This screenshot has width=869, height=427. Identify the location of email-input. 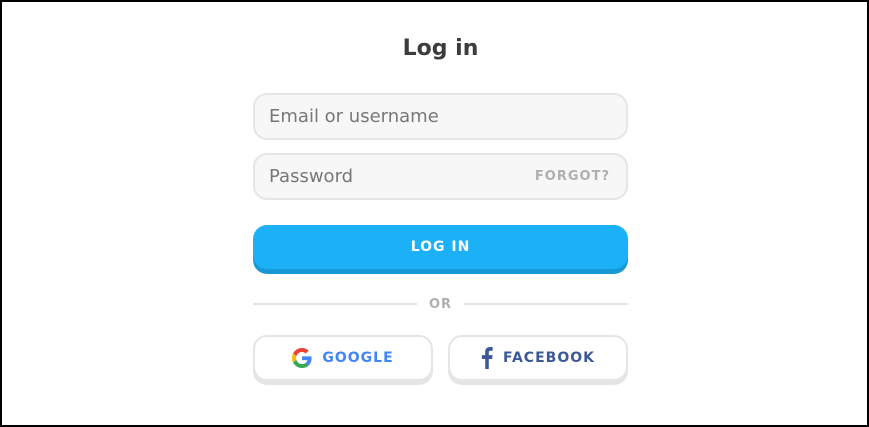
(440, 116).